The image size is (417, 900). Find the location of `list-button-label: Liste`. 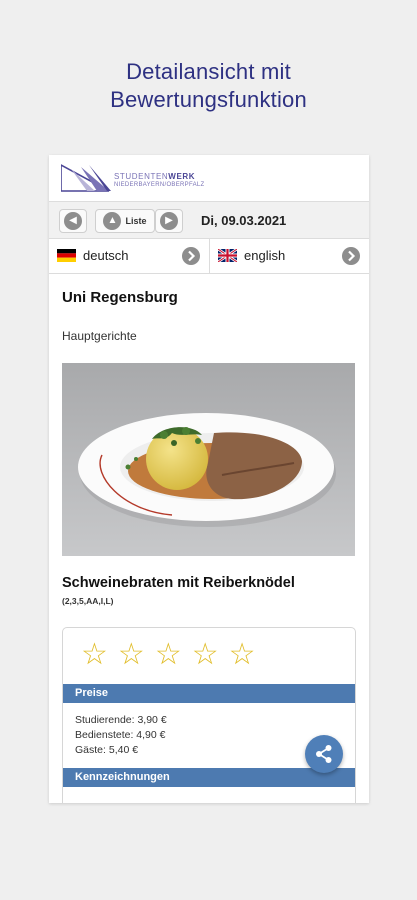

list-button-label: Liste is located at coordinates (136, 221).